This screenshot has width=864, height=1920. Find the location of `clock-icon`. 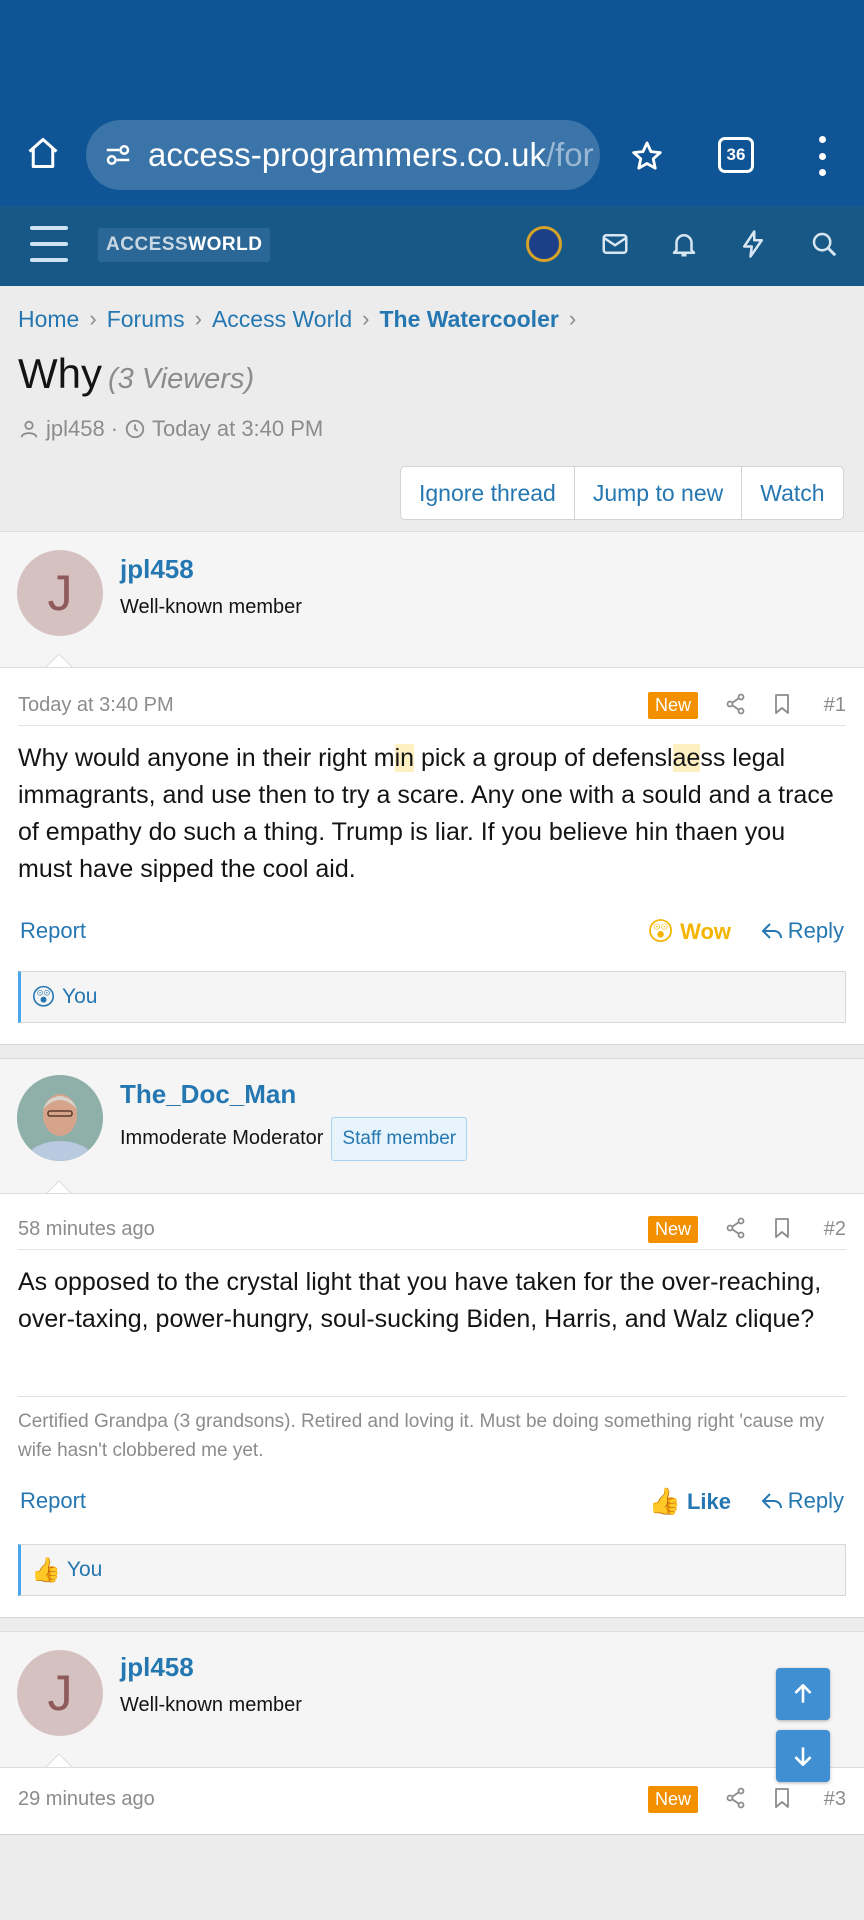

clock-icon is located at coordinates (135, 429).